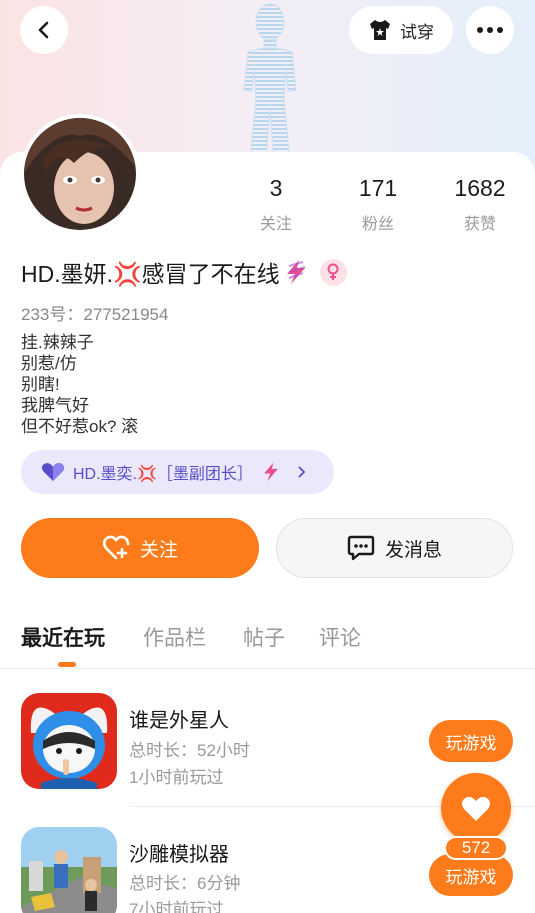  What do you see at coordinates (176, 906) in the screenshot?
I see `game-last-played: 7小时前玩过` at bounding box center [176, 906].